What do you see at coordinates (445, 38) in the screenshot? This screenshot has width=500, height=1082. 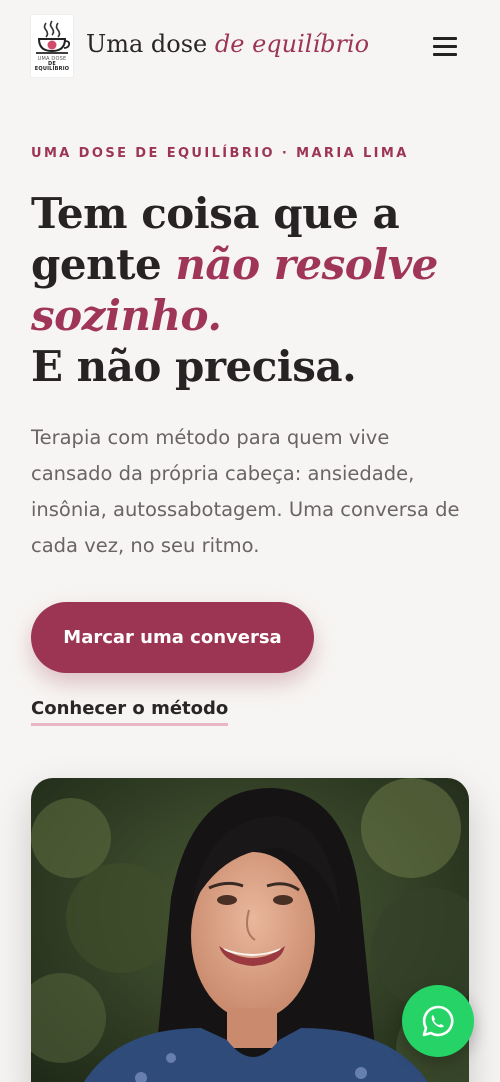 I see `hamburger-icon` at bounding box center [445, 38].